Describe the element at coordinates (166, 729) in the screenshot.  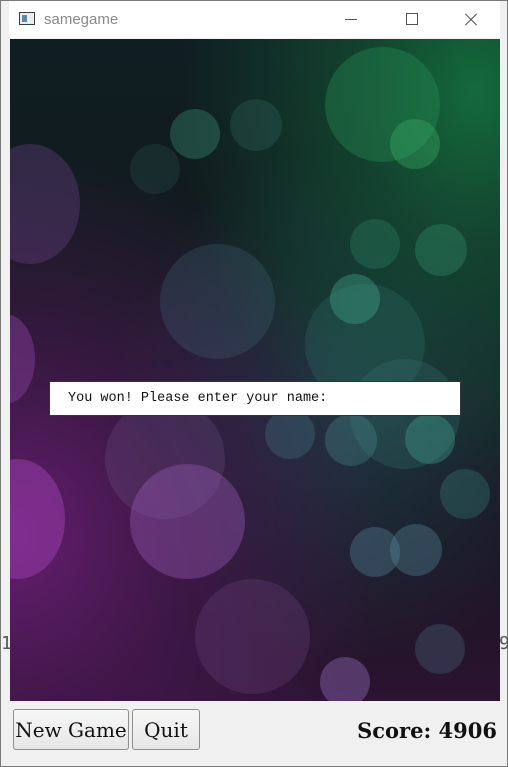
I see `quit-button: Quit` at that location.